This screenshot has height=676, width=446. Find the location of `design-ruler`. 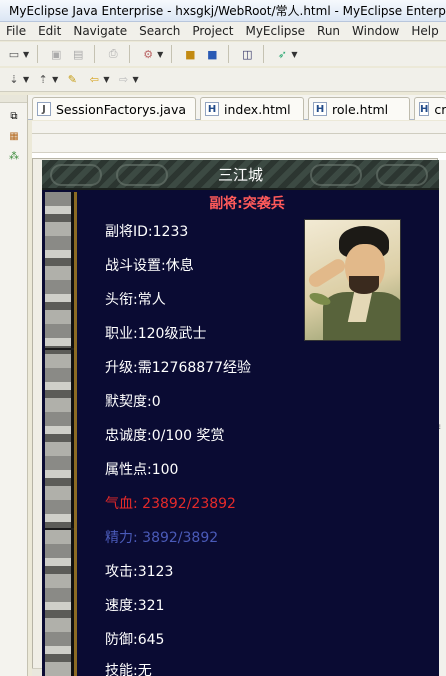

design-ruler is located at coordinates (239, 137).